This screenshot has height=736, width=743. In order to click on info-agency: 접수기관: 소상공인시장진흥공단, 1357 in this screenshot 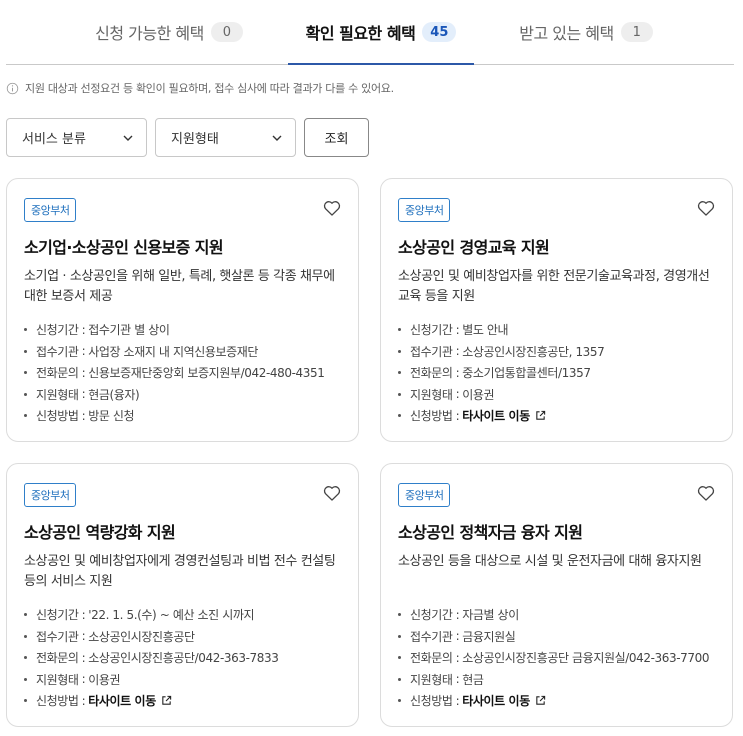, I will do `click(559, 352)`.